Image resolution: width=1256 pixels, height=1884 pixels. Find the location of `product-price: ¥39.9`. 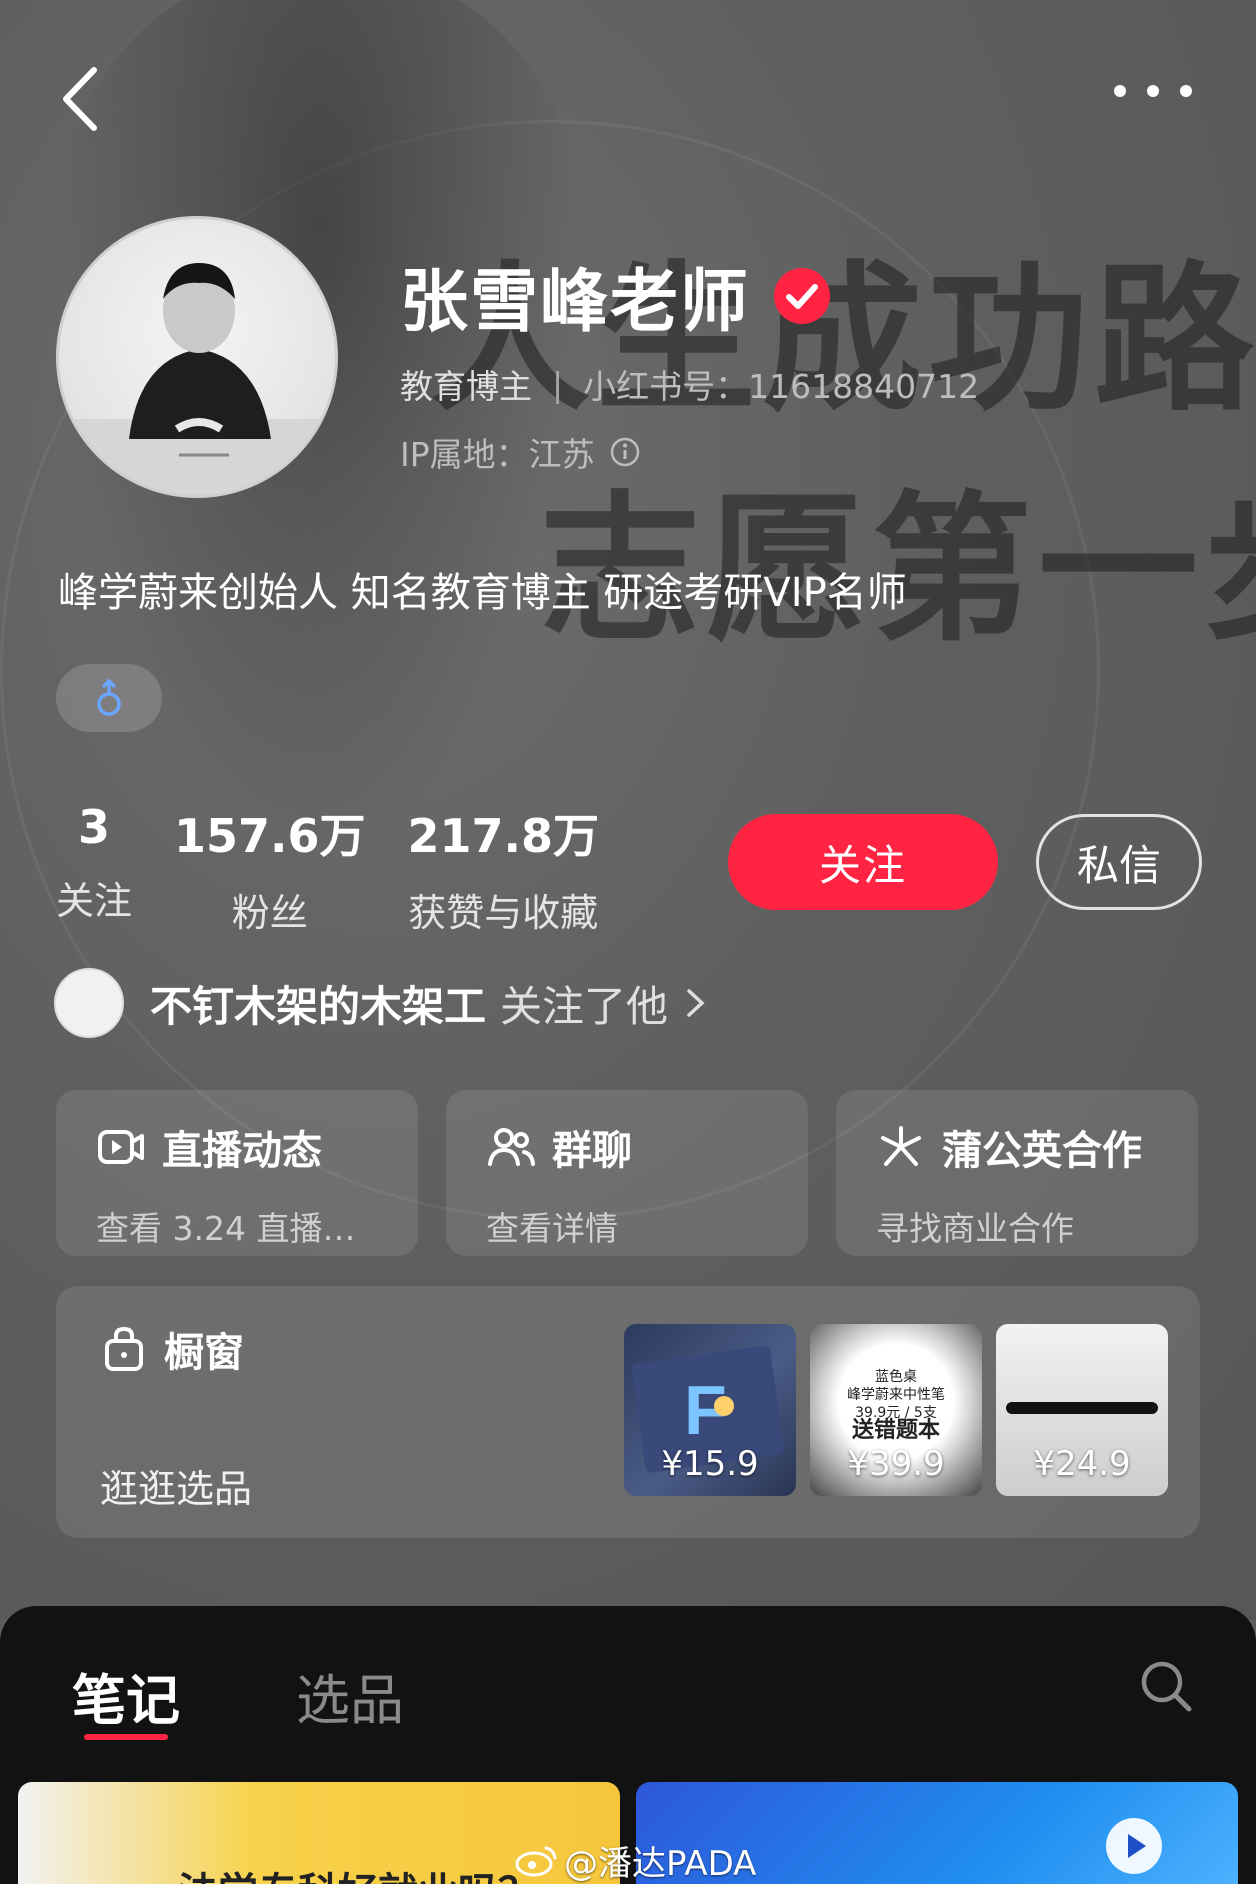

product-price: ¥39.9 is located at coordinates (896, 1464).